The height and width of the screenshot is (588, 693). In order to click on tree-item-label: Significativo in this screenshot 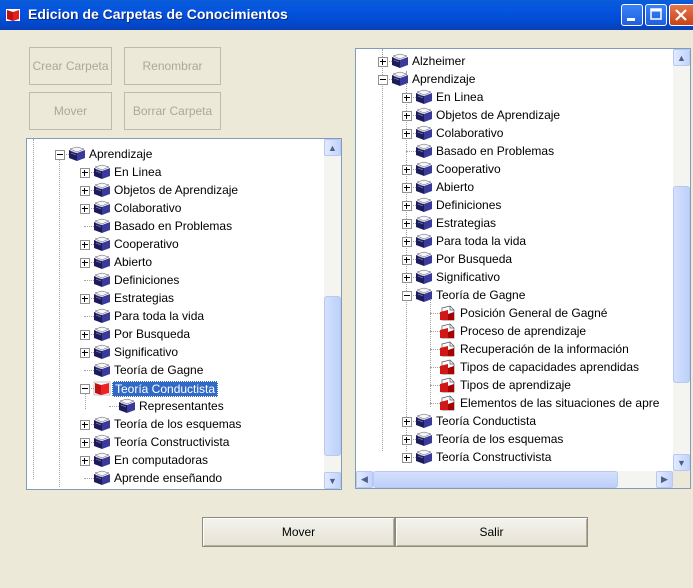, I will do `click(468, 277)`.